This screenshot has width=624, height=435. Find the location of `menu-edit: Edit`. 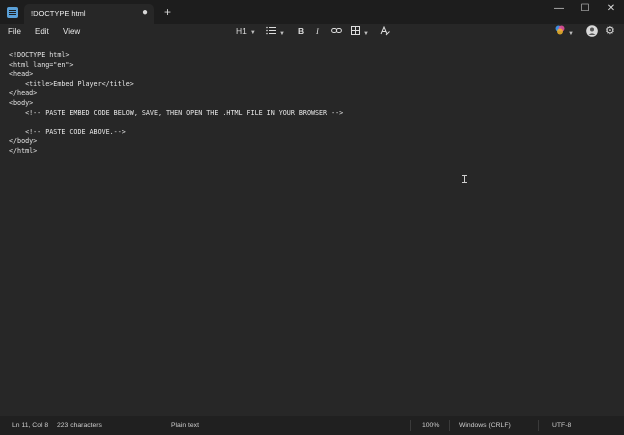

menu-edit: Edit is located at coordinates (42, 31).